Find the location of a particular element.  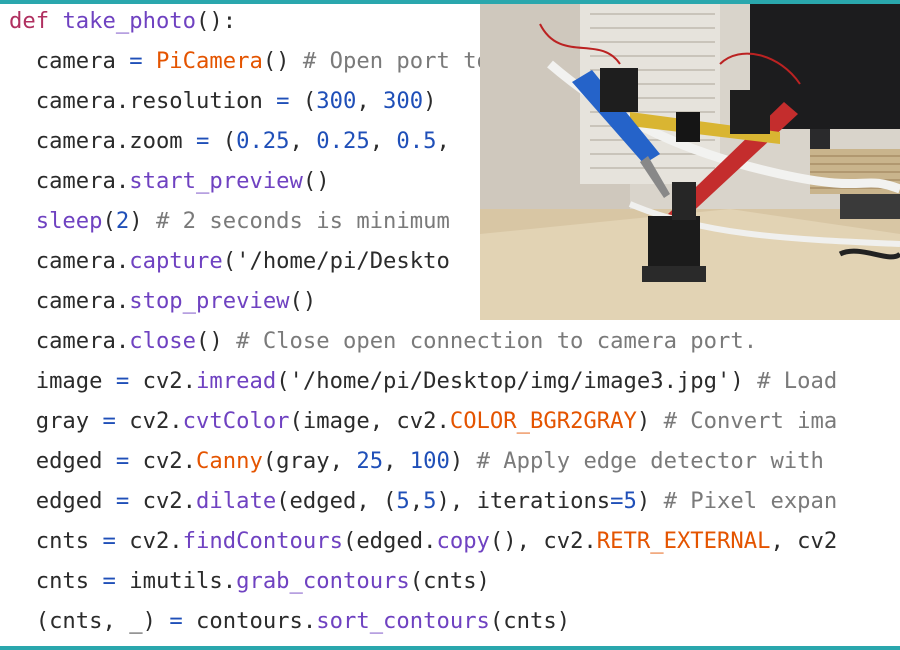

code-token: (edged, ( is located at coordinates (336, 501).